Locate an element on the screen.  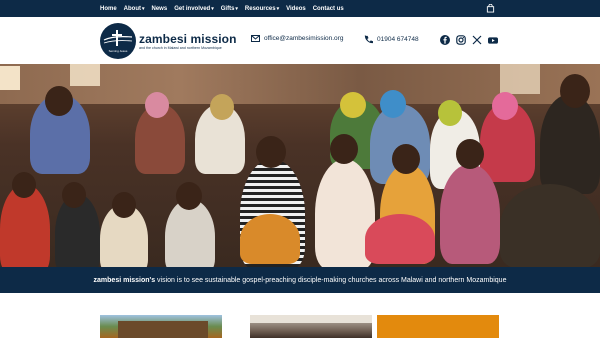
logo-cross-icon: Serving Jesus is located at coordinates (118, 41).